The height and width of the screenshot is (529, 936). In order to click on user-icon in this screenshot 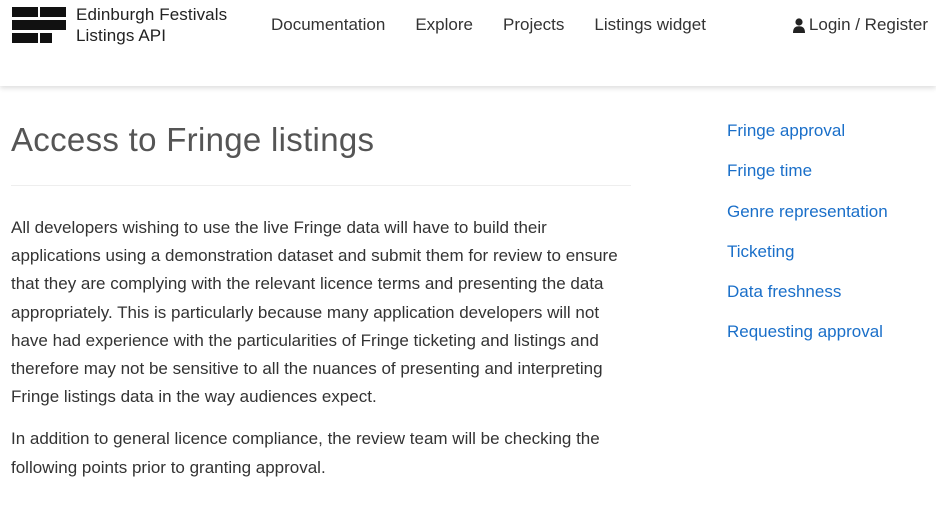, I will do `click(798, 25)`.